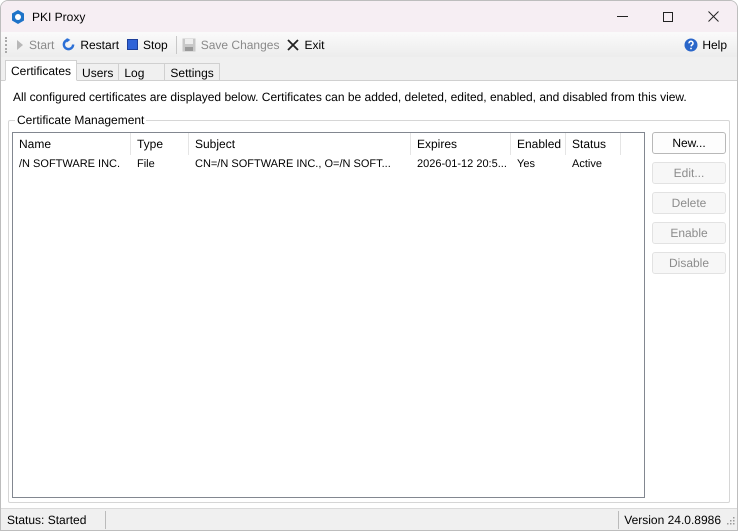  What do you see at coordinates (53, 519) in the screenshot?
I see `status-text: Status: Started` at bounding box center [53, 519].